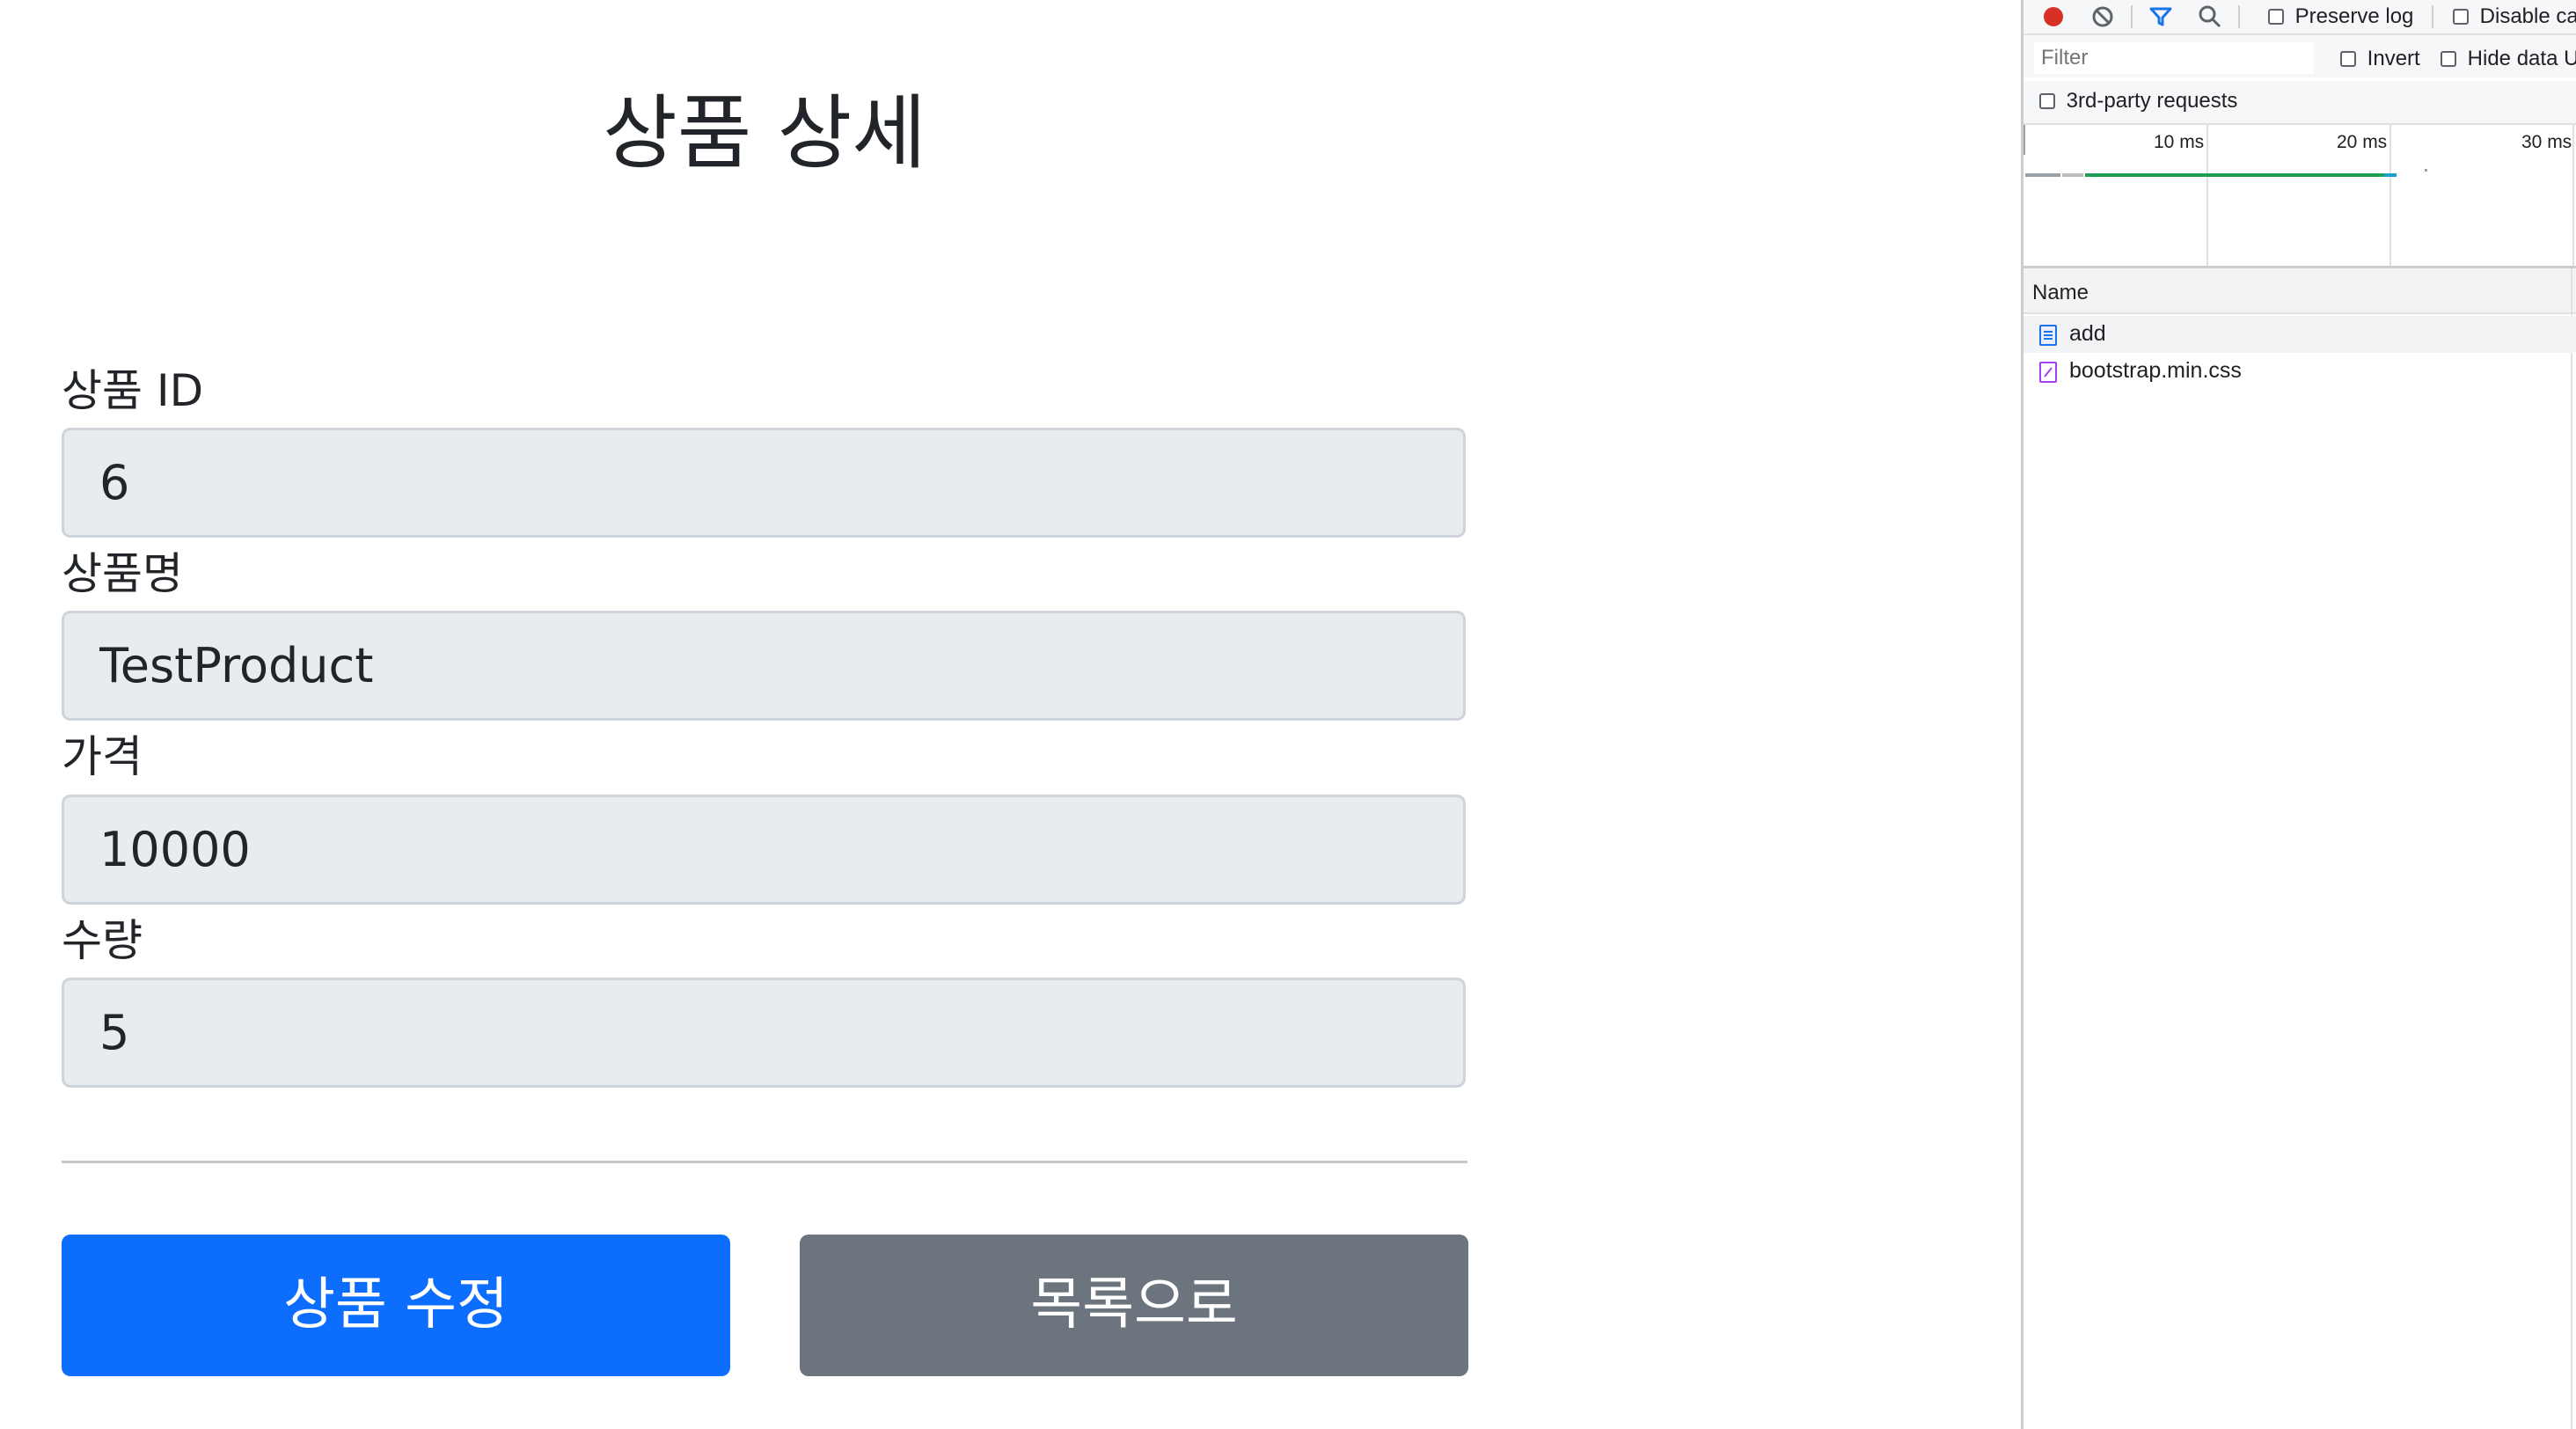  What do you see at coordinates (2276, 16) in the screenshot?
I see `preserve-log-checkbox` at bounding box center [2276, 16].